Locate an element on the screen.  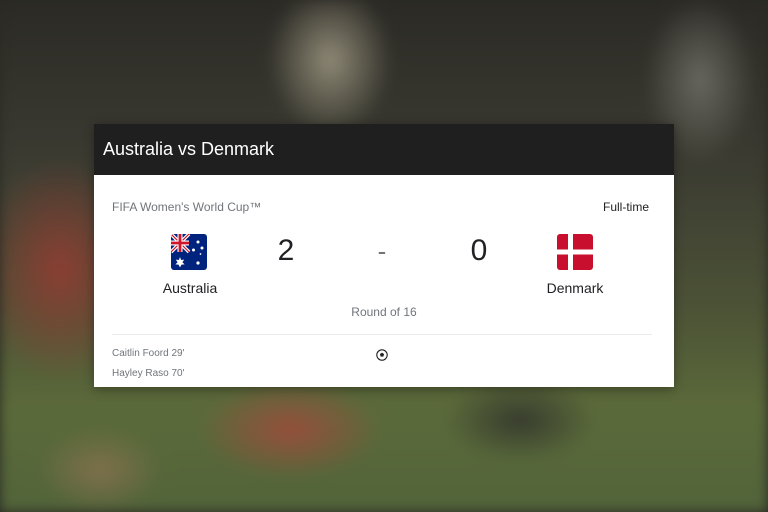
away-team-name: Denmark is located at coordinates (575, 288).